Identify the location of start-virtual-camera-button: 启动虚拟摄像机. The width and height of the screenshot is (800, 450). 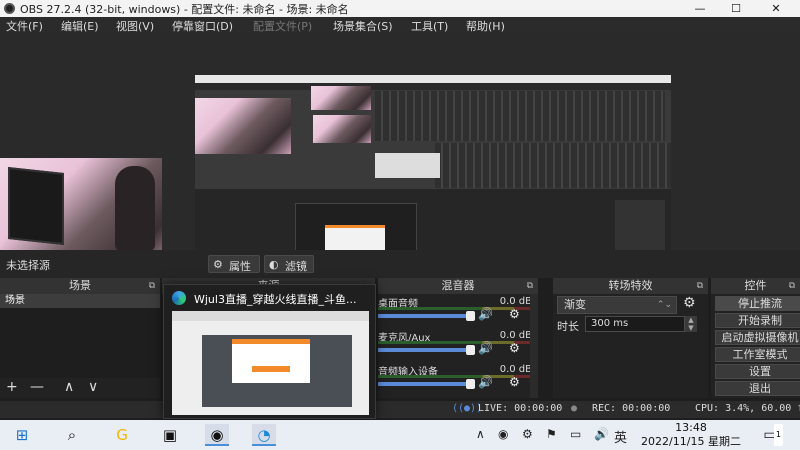
(757, 337).